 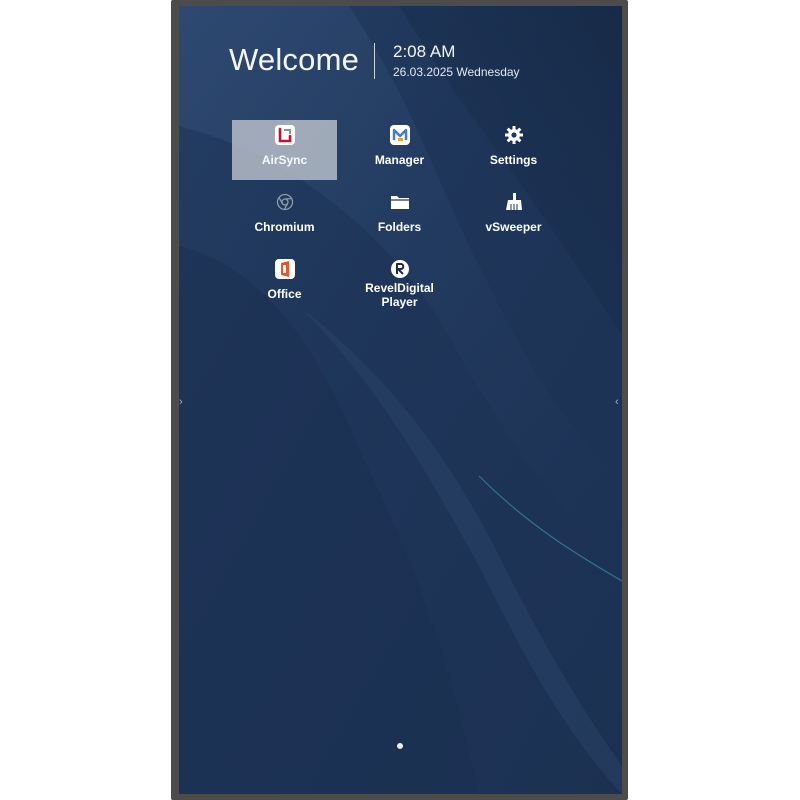 What do you see at coordinates (284, 227) in the screenshot?
I see `app-label: Chromium` at bounding box center [284, 227].